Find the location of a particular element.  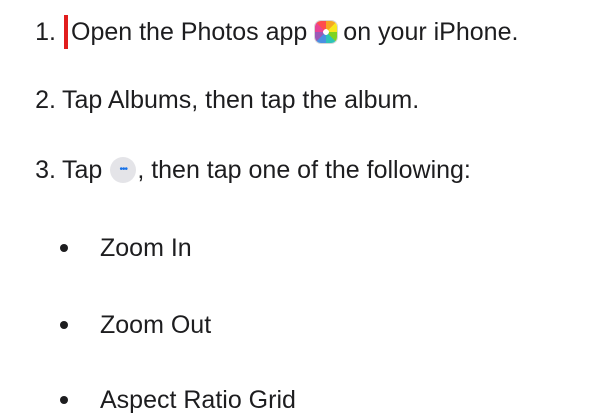

step-3-text-after-icon: , then tap one of the following: is located at coordinates (304, 169).